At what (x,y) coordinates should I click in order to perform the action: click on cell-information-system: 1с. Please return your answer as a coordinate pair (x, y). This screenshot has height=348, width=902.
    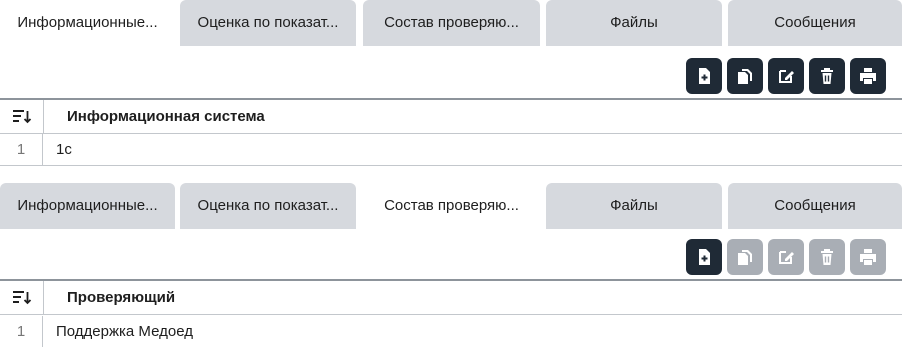
    Looking at the image, I should click on (64, 149).